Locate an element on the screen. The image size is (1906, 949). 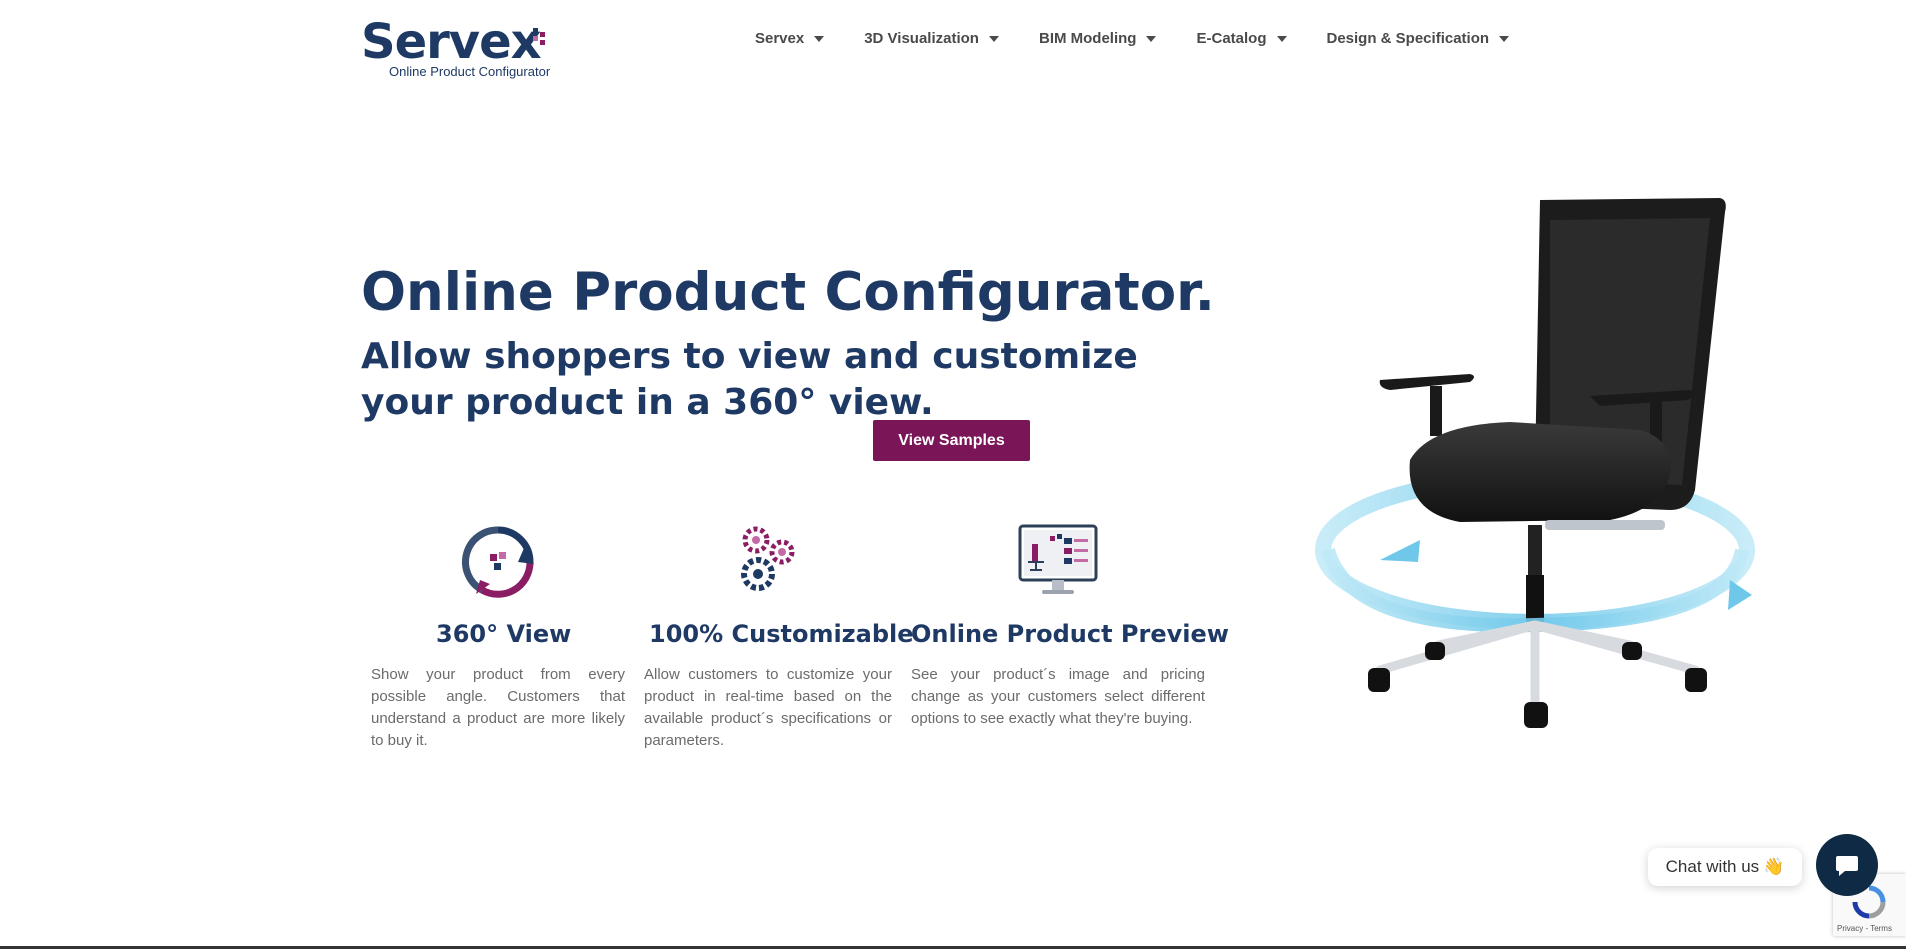
nav-item-label: E-Catalog is located at coordinates (1231, 38).